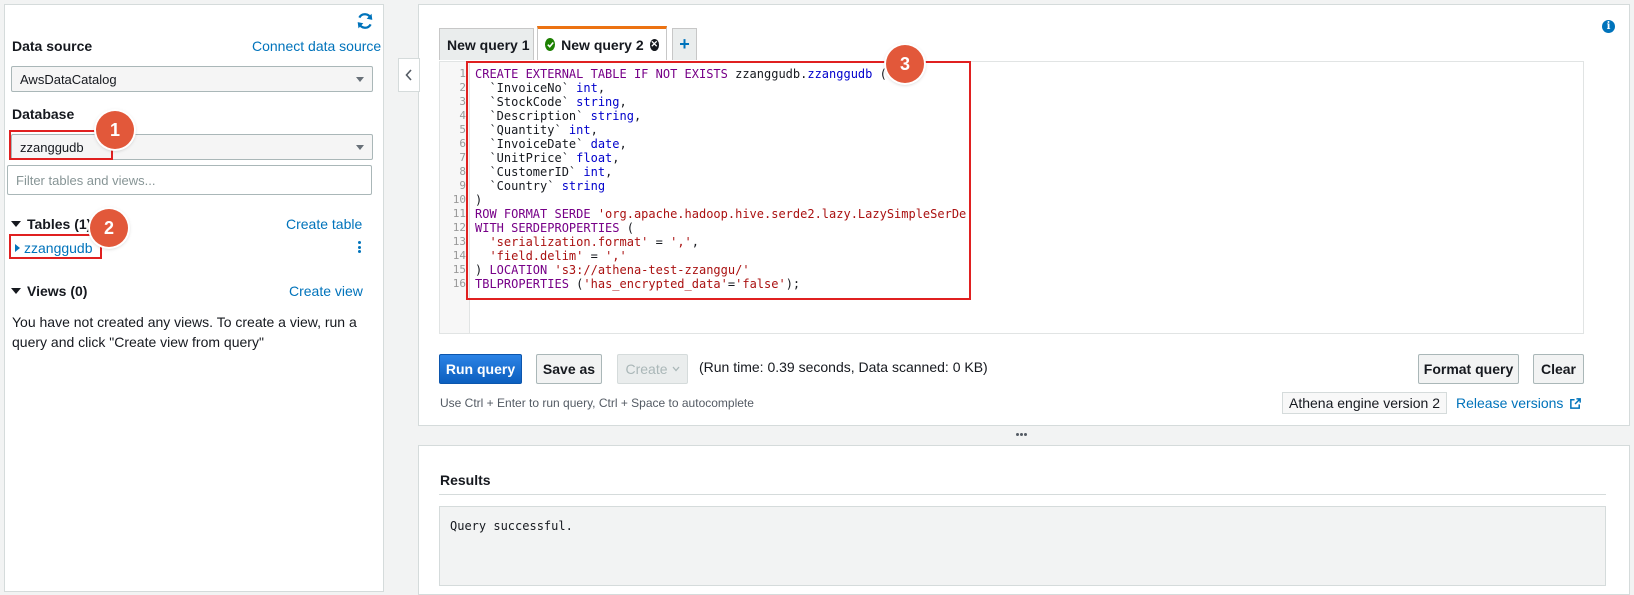 This screenshot has height=595, width=1634. I want to click on line-number: 3, so click(462, 101).